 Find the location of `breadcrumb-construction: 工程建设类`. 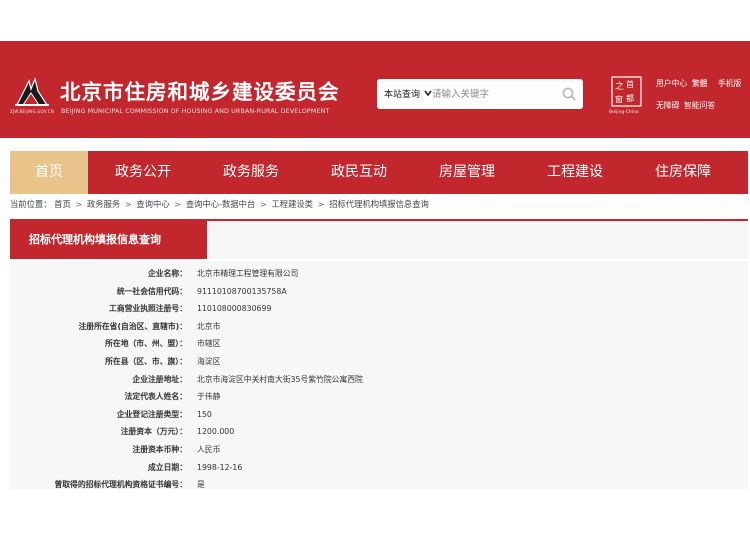

breadcrumb-construction: 工程建设类 is located at coordinates (292, 204).